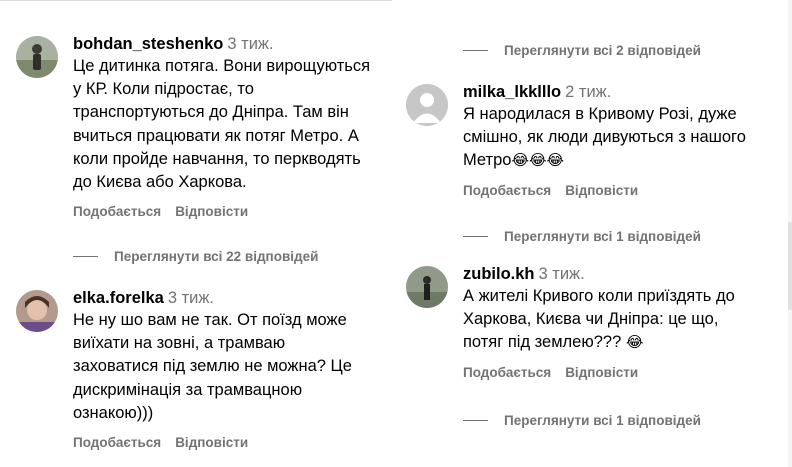 Image resolution: width=792 pixels, height=467 pixels. Describe the element at coordinates (230, 298) in the screenshot. I see `comment-header: elka.forelka 3 тиж.` at that location.